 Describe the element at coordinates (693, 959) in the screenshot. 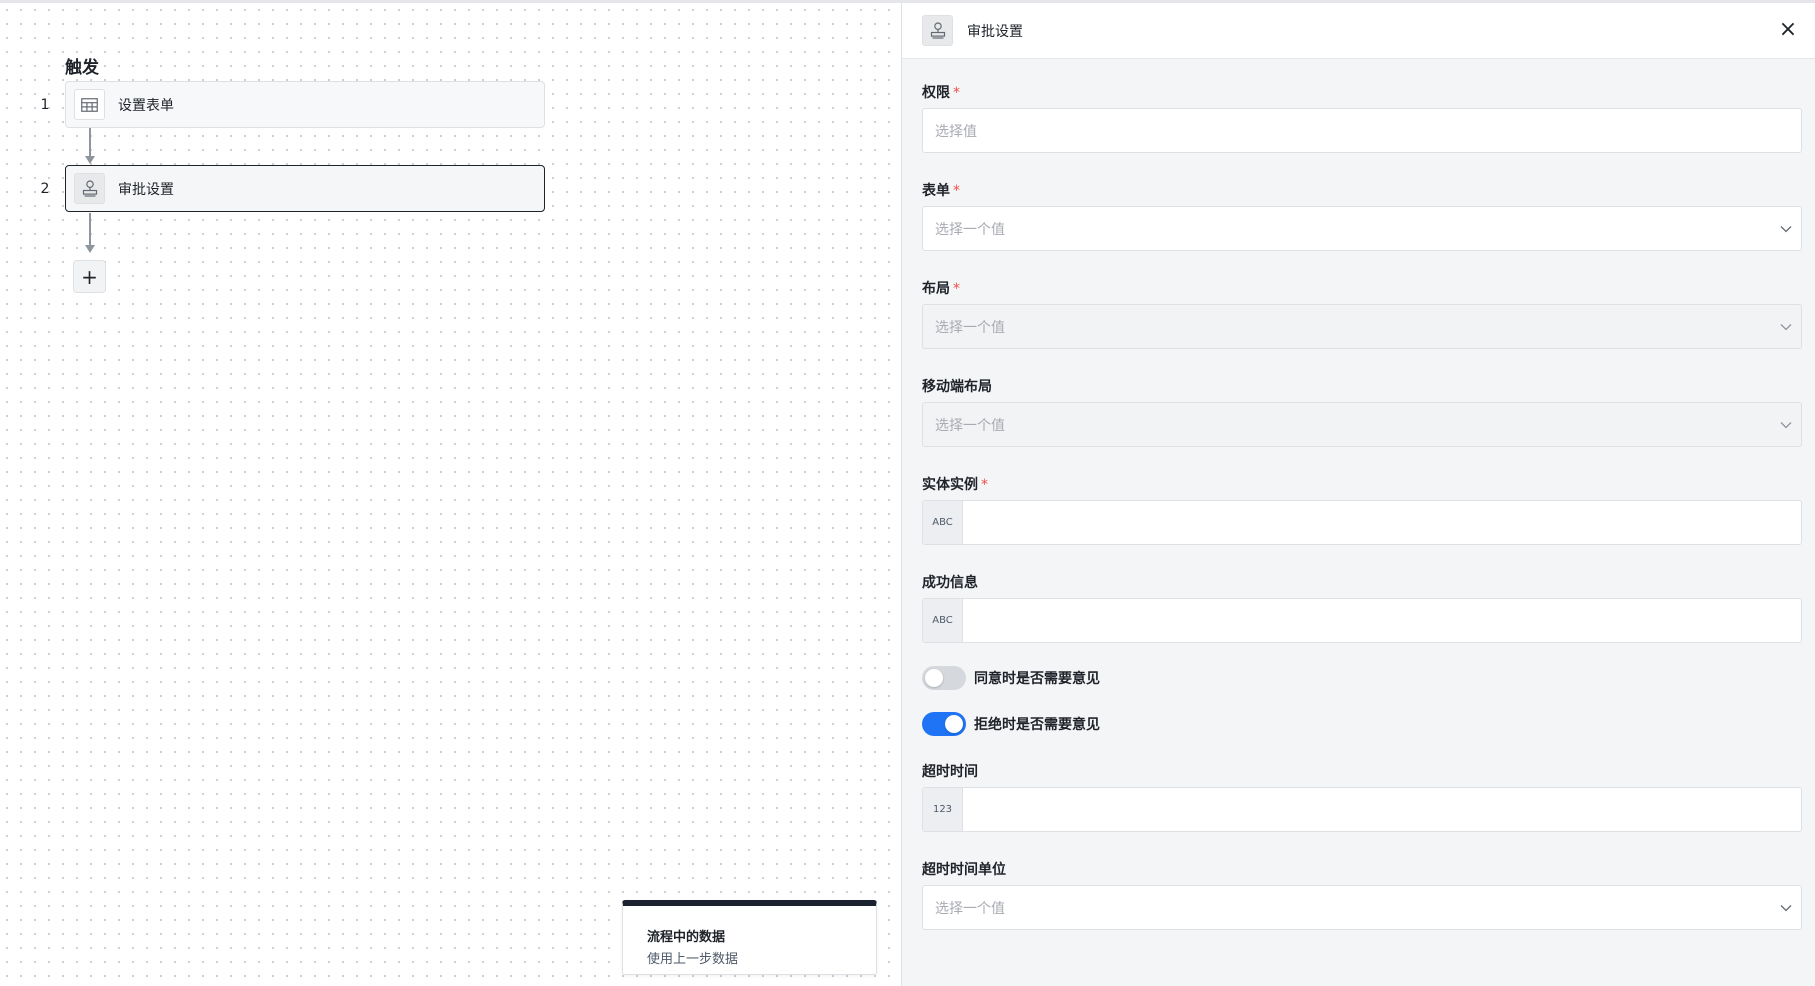

I see `data-card-subtitle: 使用上一步数据` at that location.